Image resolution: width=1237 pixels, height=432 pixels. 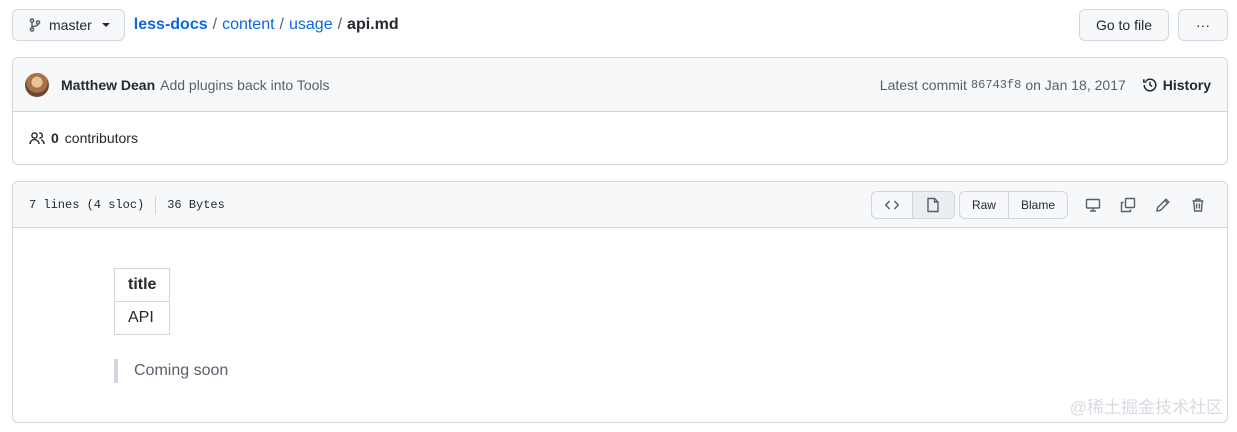 I want to click on table-cell: API, so click(x=142, y=318).